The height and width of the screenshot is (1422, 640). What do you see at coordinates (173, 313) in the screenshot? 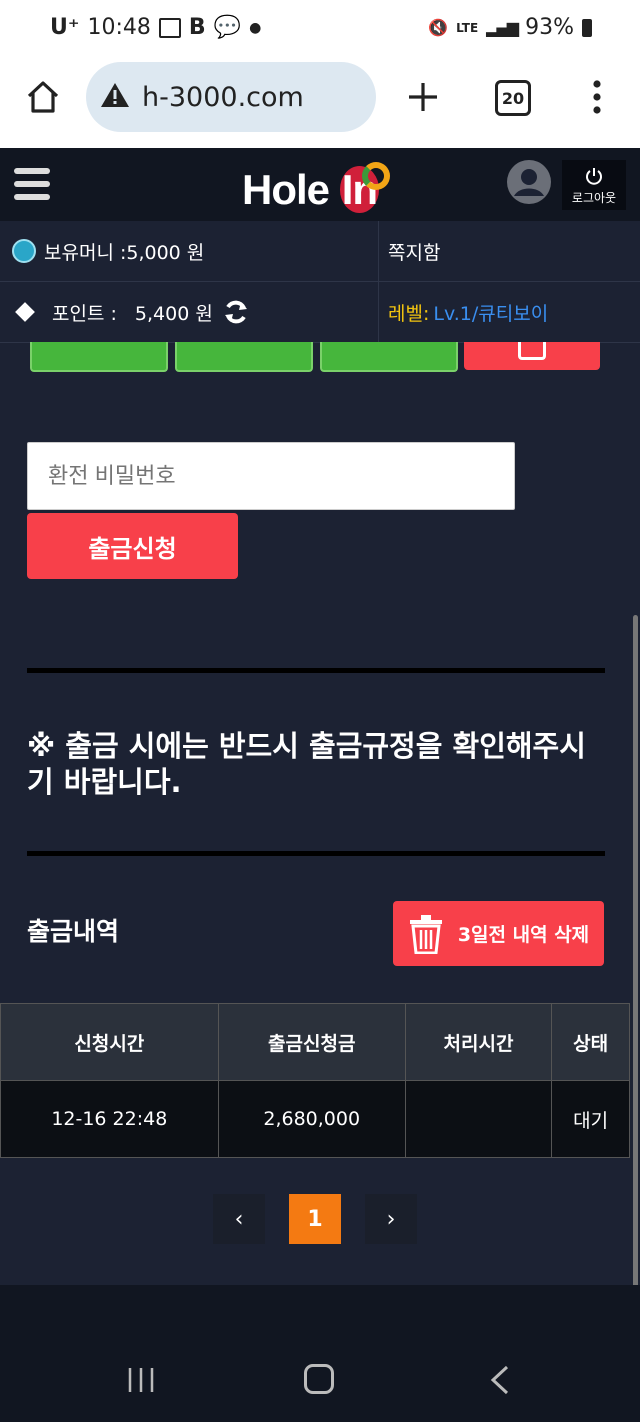
I see `point-value: 5,400 원` at bounding box center [173, 313].